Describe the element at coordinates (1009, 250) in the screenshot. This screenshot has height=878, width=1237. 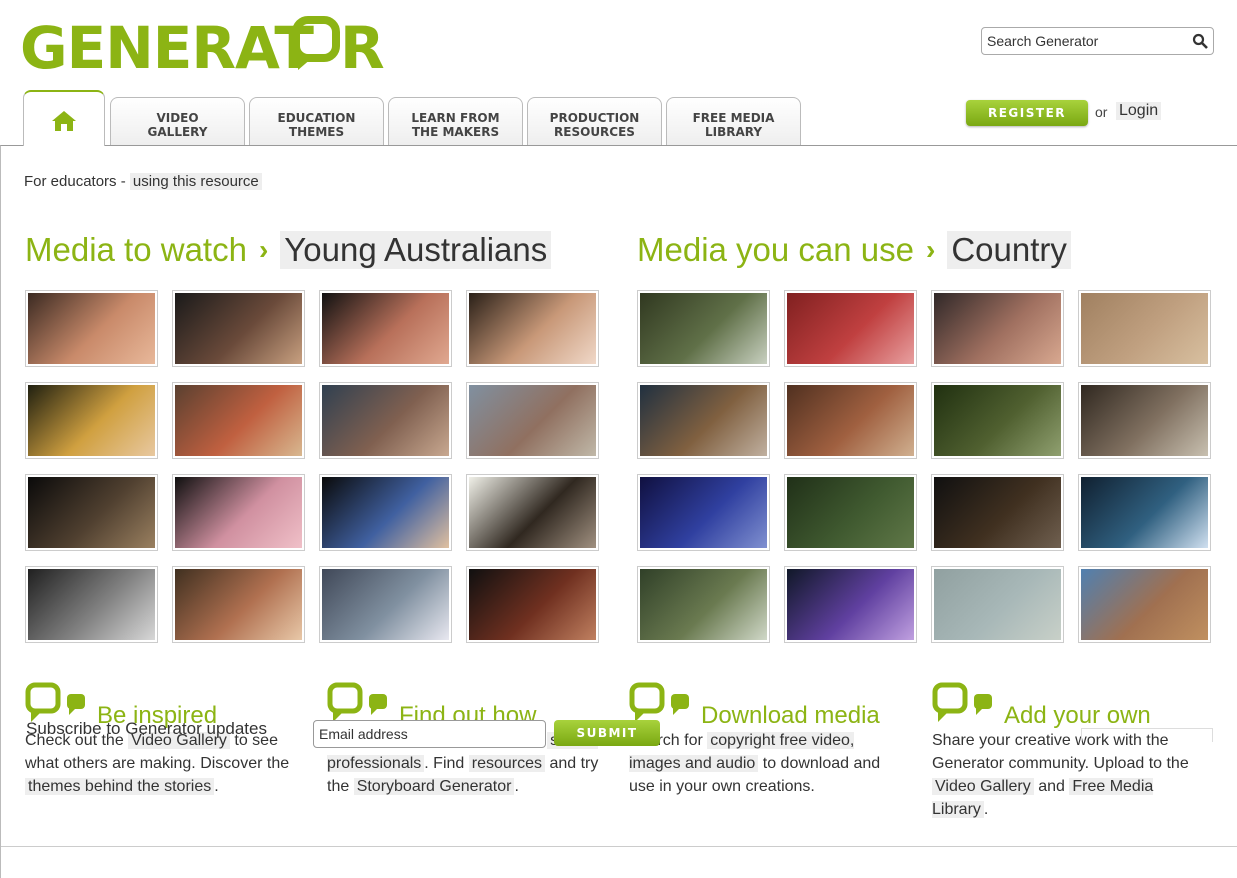
I see `category-link: Country` at that location.